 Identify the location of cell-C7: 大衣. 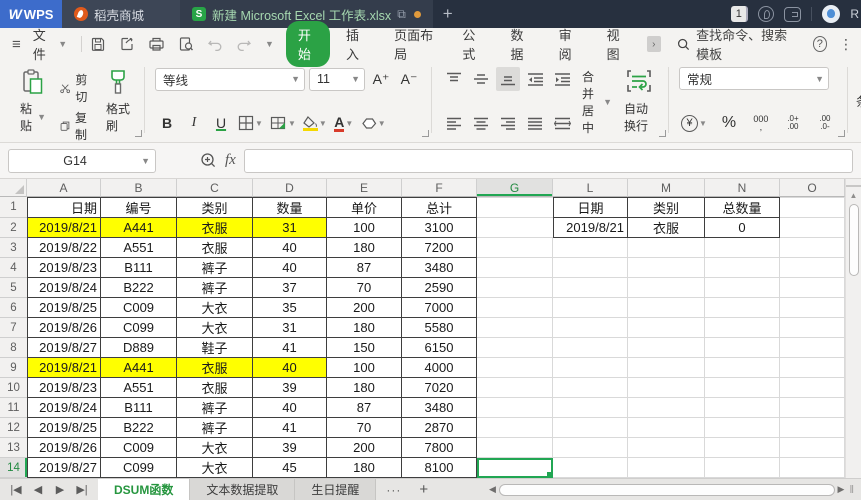
(215, 328).